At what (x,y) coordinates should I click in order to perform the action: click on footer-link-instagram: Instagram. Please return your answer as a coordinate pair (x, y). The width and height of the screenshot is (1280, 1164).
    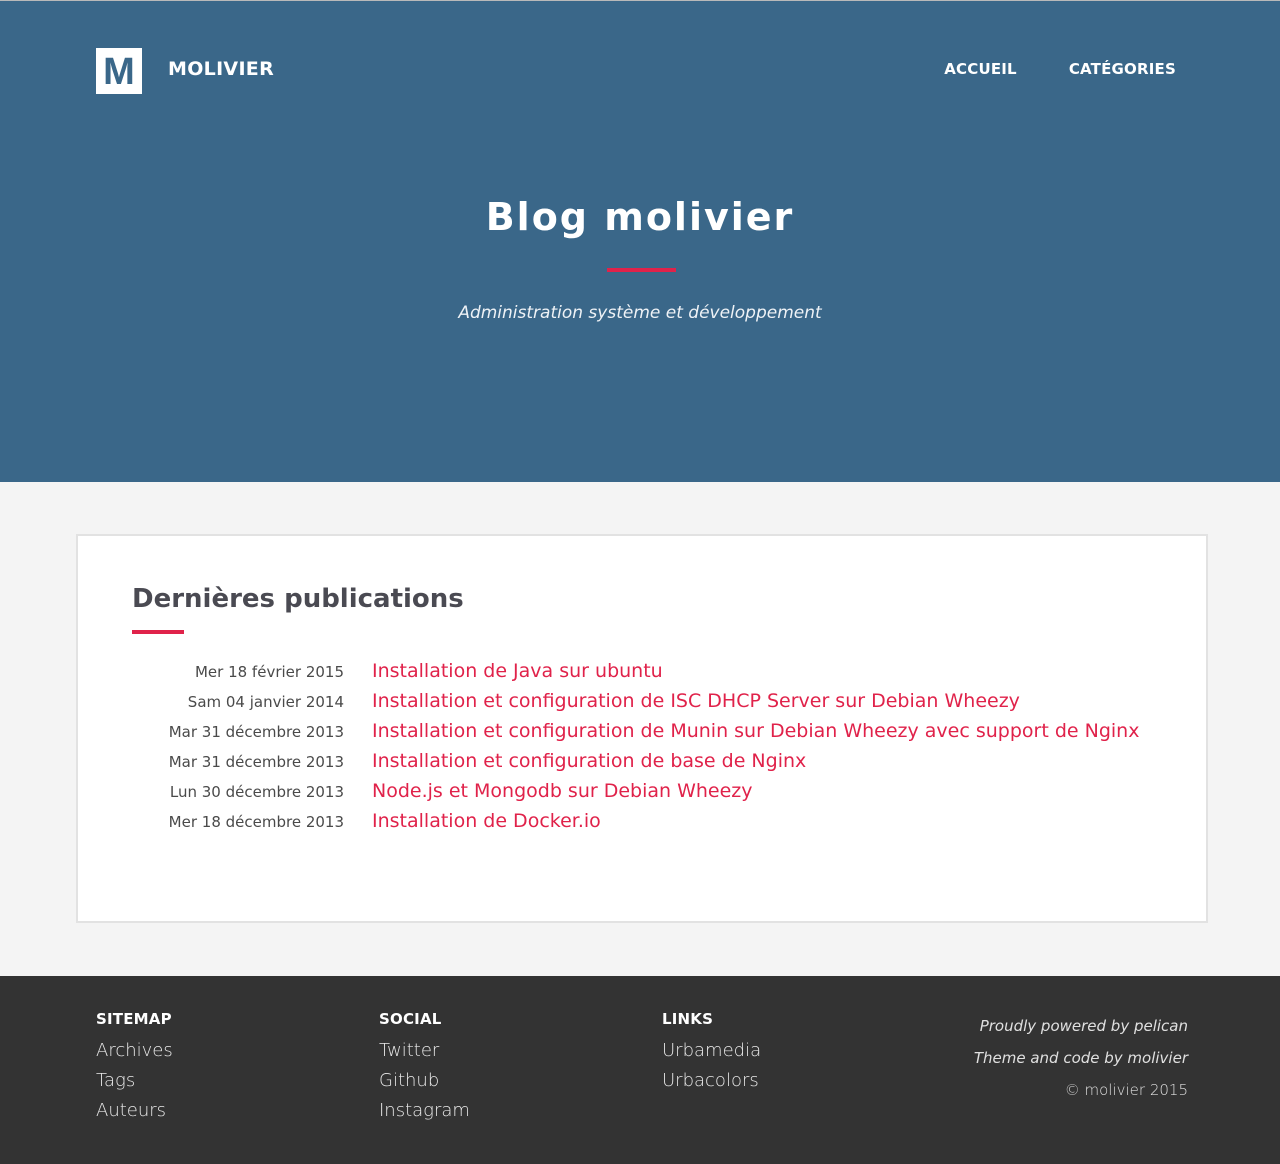
    Looking at the image, I should click on (424, 1111).